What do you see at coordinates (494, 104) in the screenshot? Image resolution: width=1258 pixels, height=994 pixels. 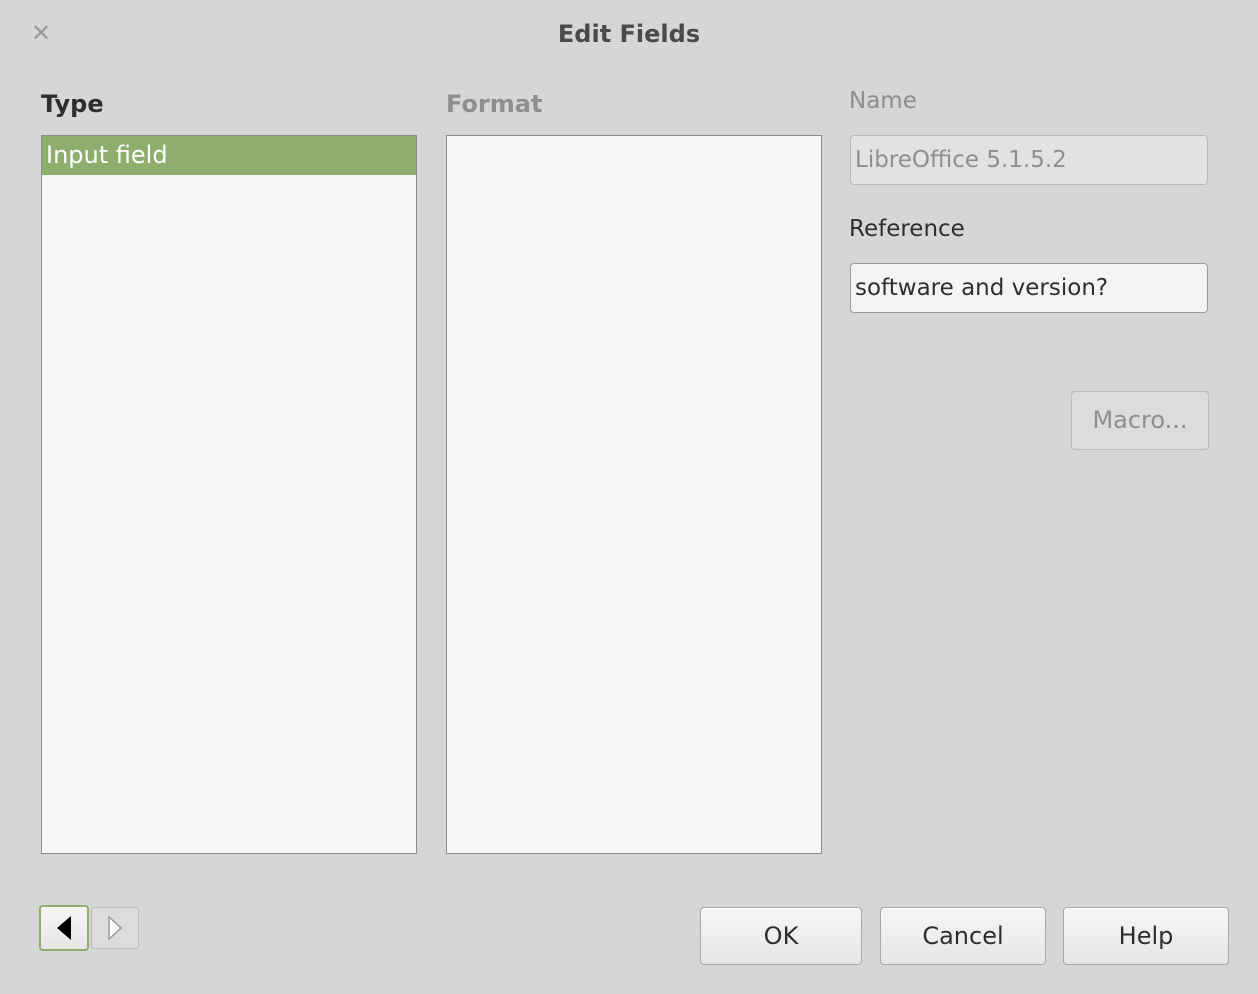 I see `format-label: Format` at bounding box center [494, 104].